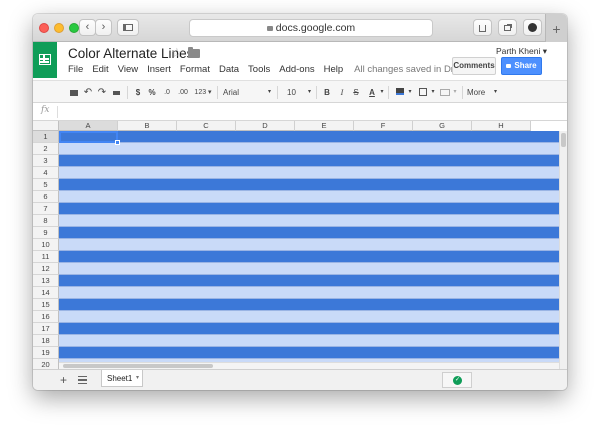 This screenshot has width=600, height=439. I want to click on row-header-18: 18, so click(46, 341).